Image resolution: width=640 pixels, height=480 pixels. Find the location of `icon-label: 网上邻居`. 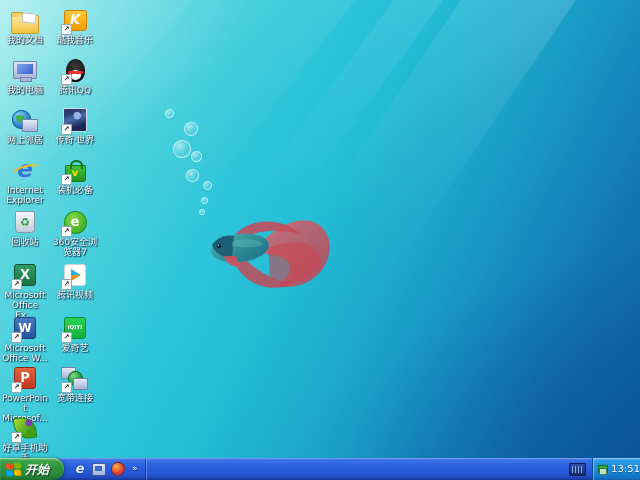

icon-label: 网上邻居 is located at coordinates (24, 141).